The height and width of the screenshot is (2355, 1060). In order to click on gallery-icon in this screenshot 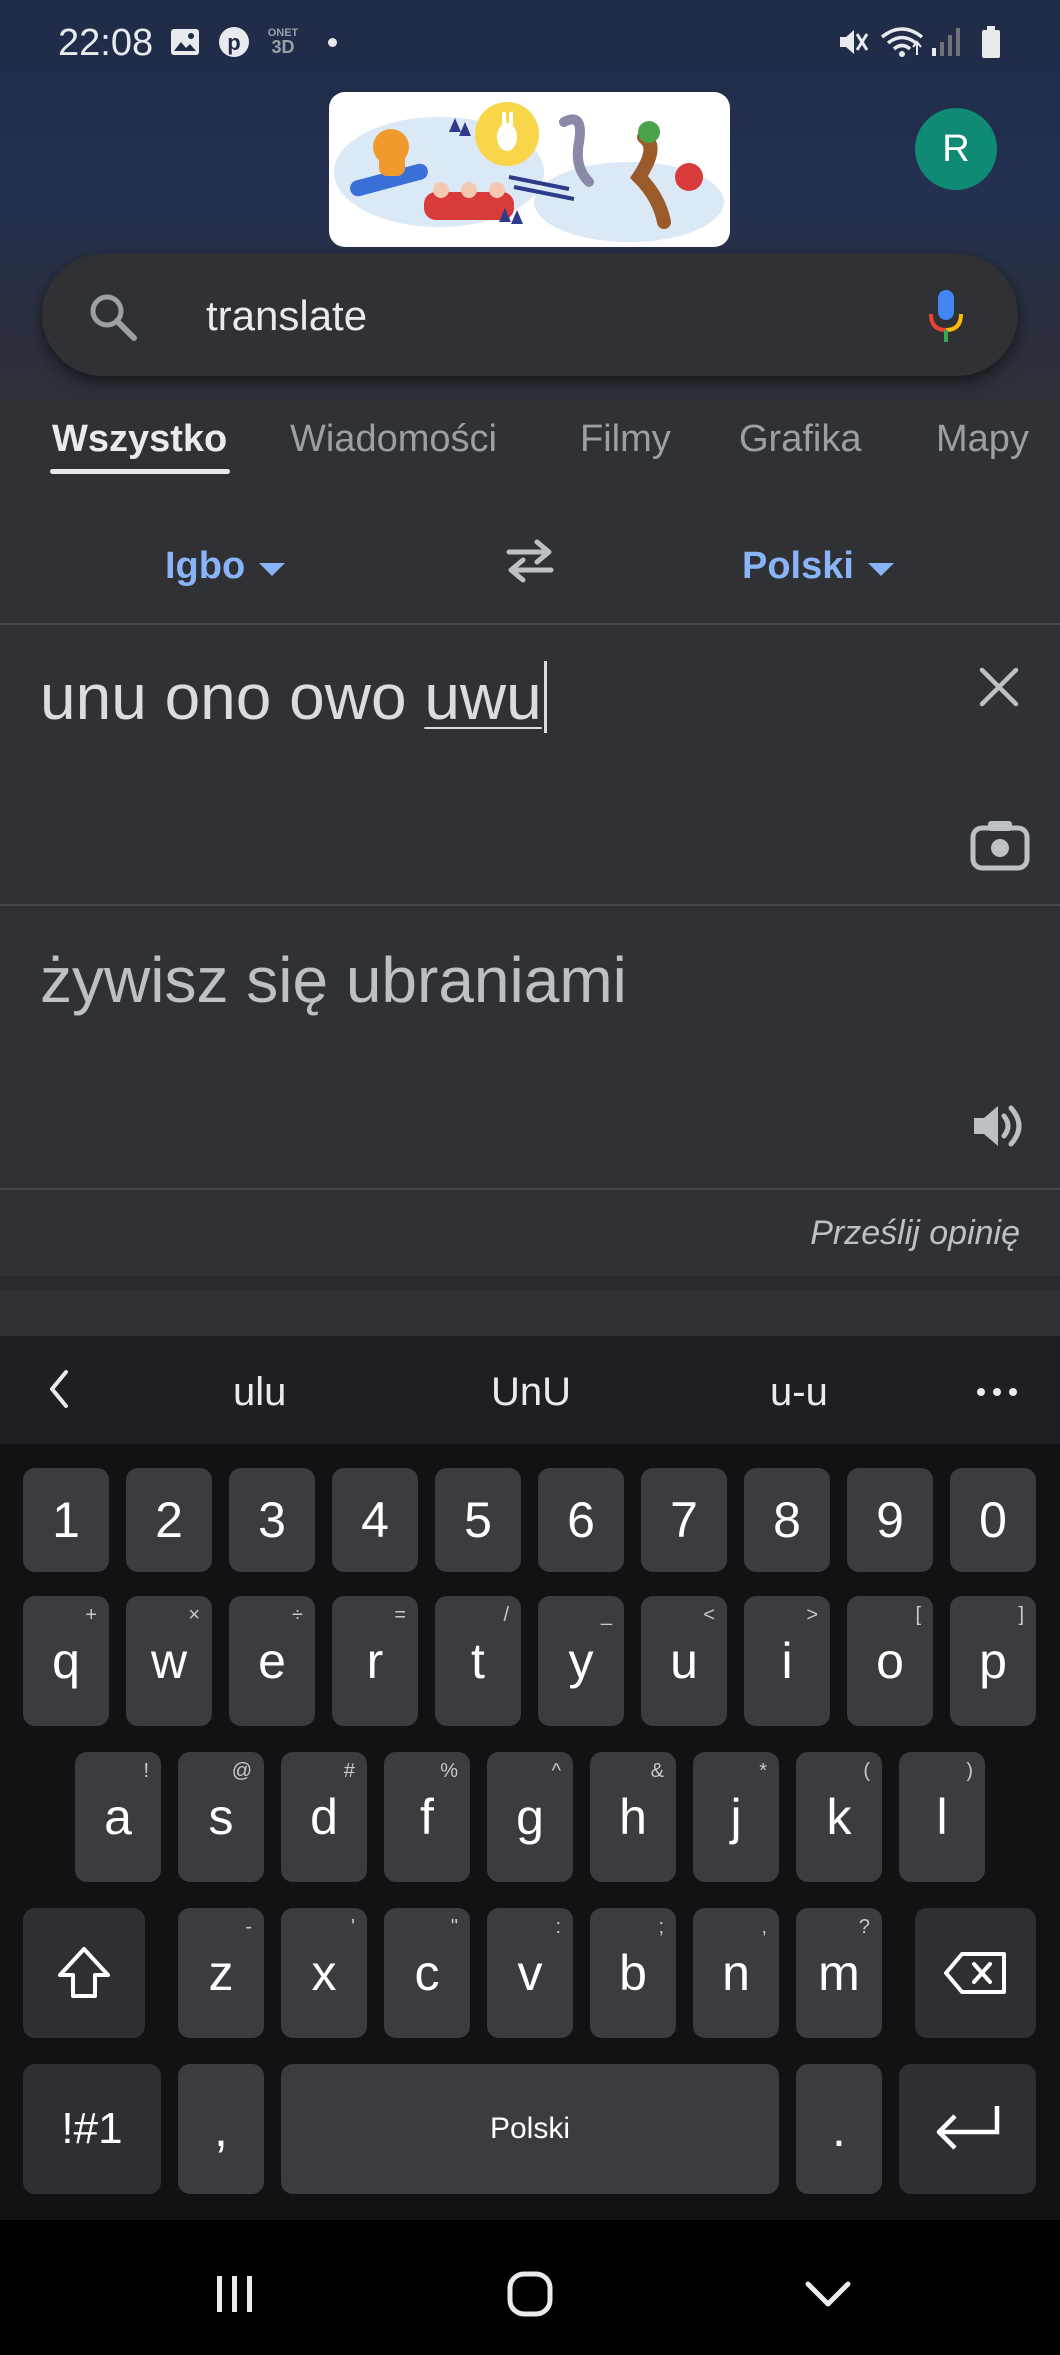, I will do `click(185, 42)`.